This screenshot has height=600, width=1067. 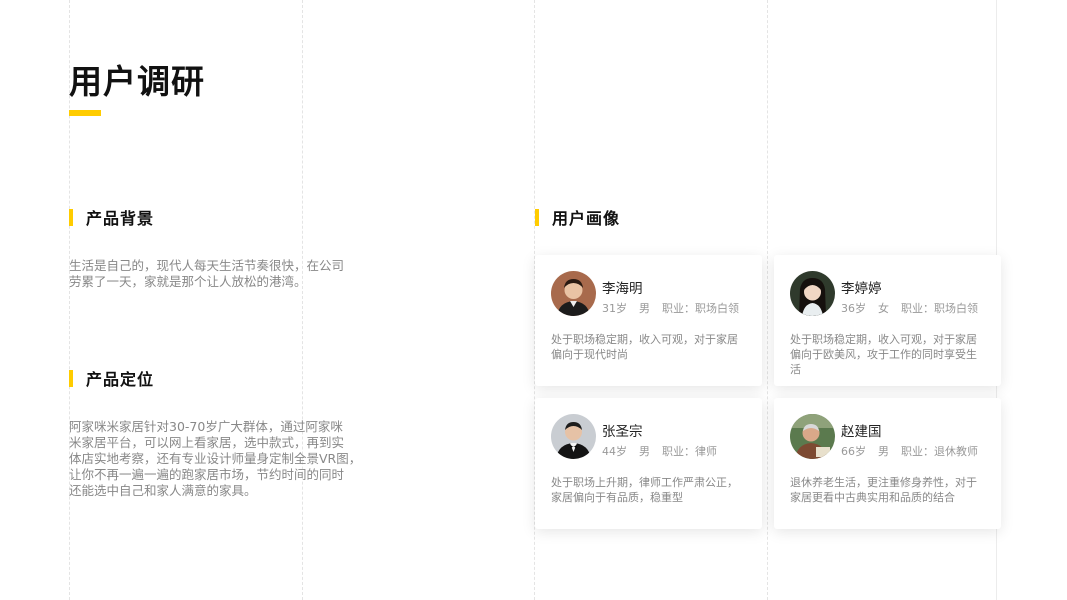 I want to click on section-title: 产品背景, so click(x=120, y=218).